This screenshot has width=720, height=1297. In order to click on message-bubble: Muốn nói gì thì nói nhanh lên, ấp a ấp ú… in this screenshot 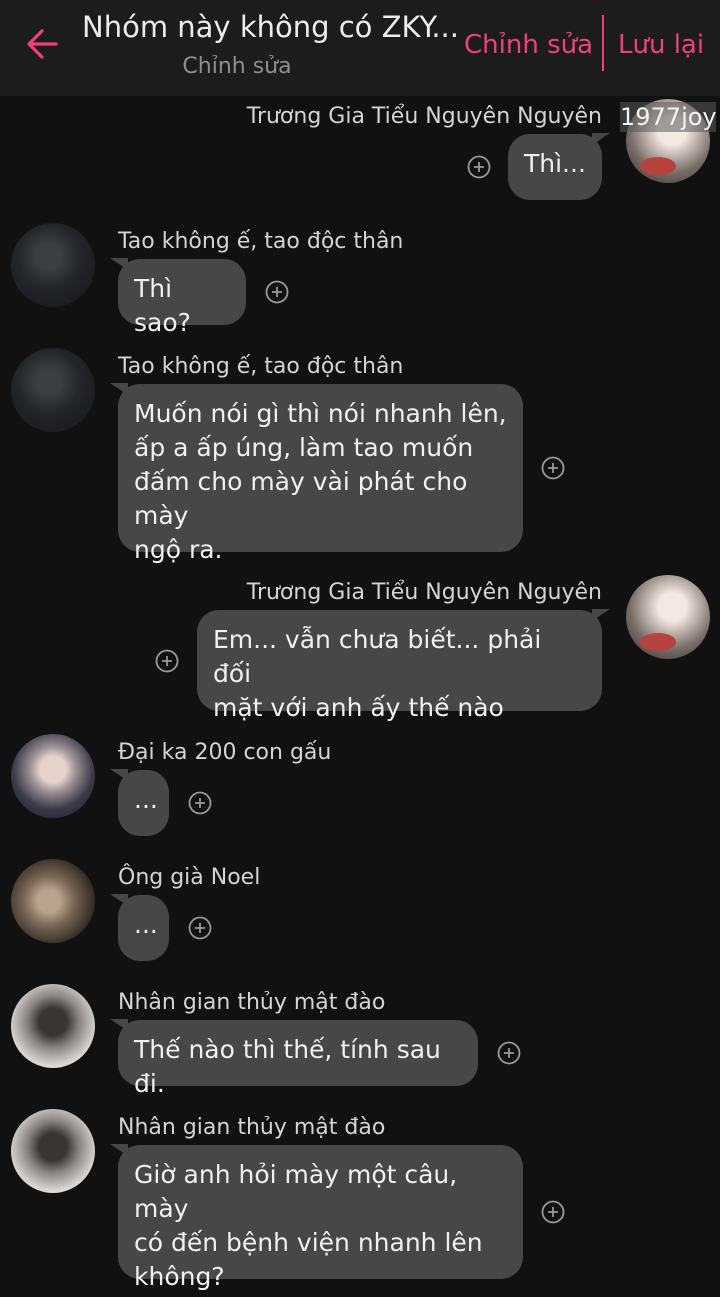, I will do `click(316, 473)`.